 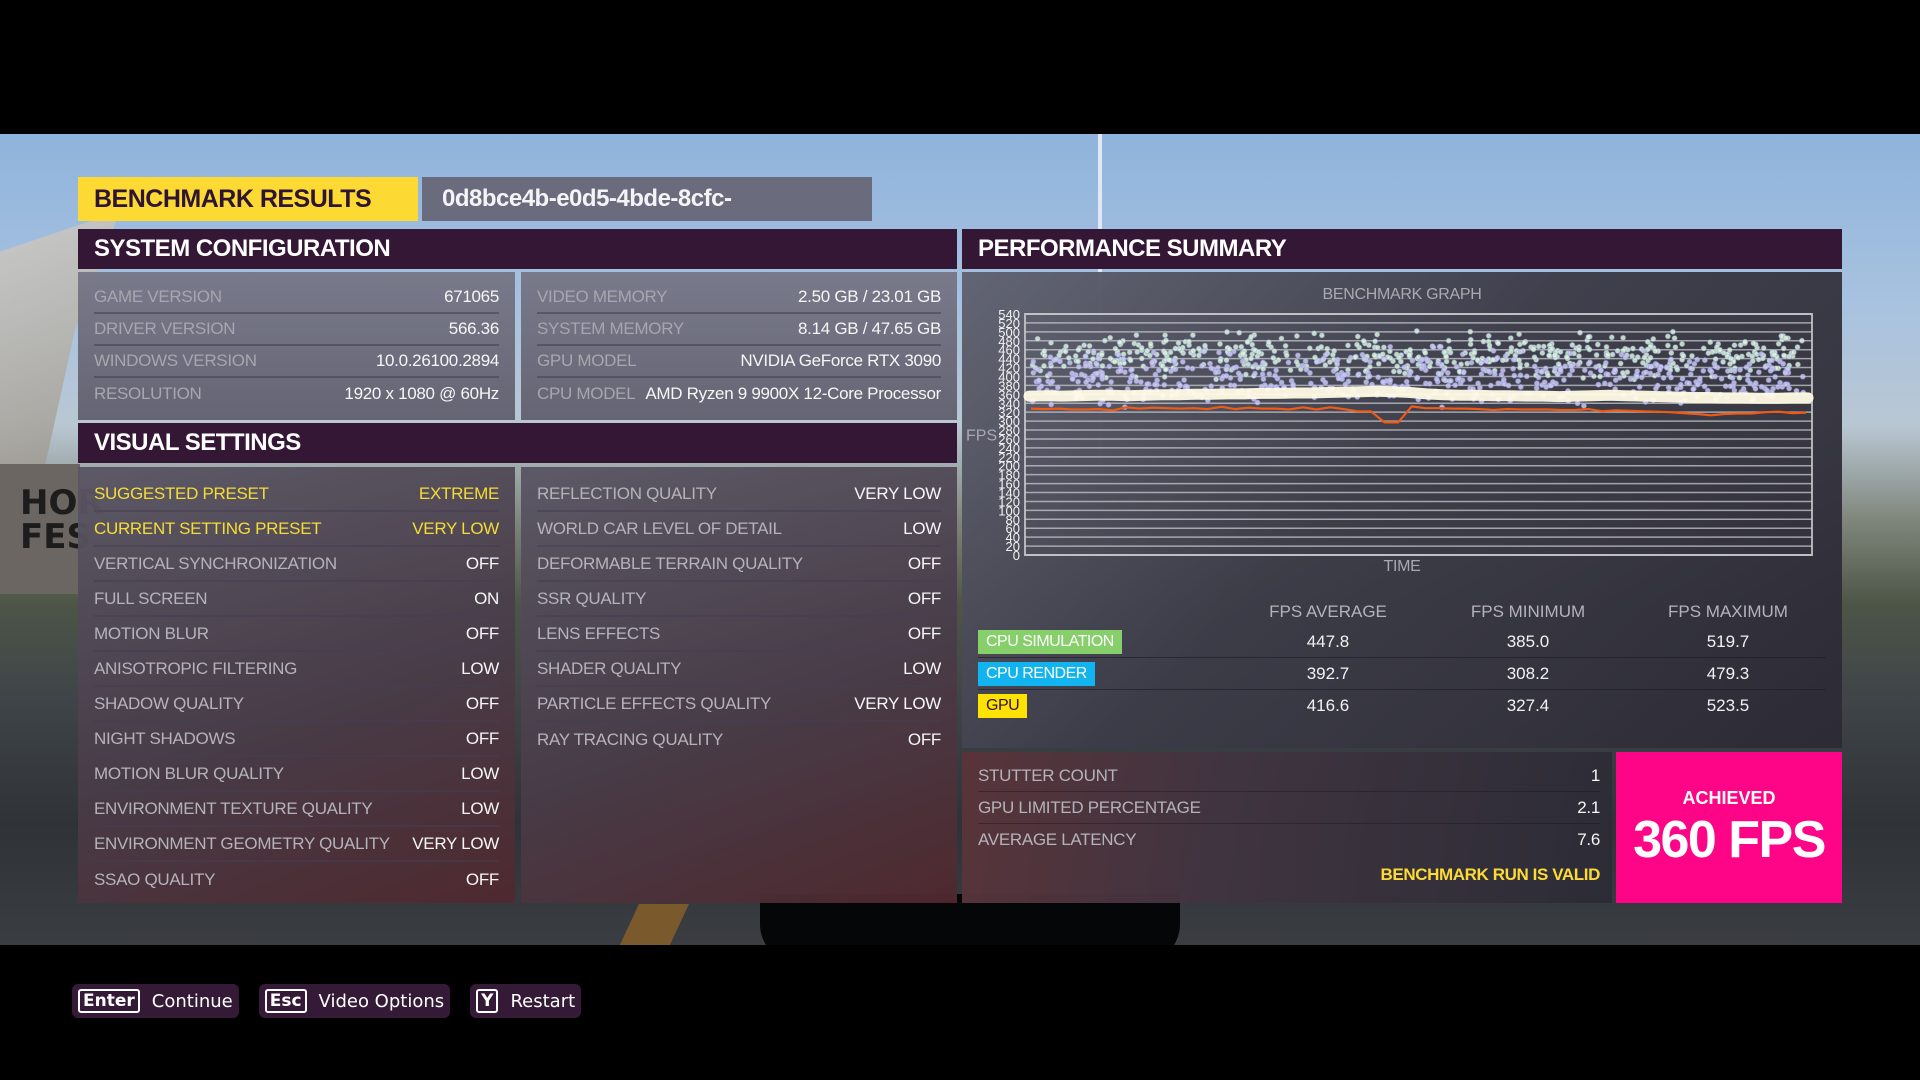 What do you see at coordinates (354, 1001) in the screenshot?
I see `video-options-button: Esc Video Options` at bounding box center [354, 1001].